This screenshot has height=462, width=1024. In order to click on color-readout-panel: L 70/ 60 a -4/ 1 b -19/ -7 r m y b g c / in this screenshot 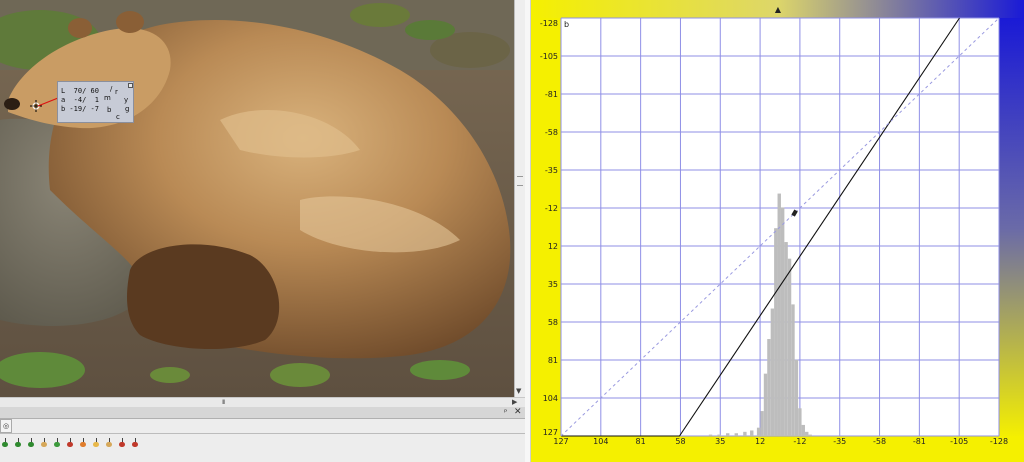, I will do `click(95, 102)`.